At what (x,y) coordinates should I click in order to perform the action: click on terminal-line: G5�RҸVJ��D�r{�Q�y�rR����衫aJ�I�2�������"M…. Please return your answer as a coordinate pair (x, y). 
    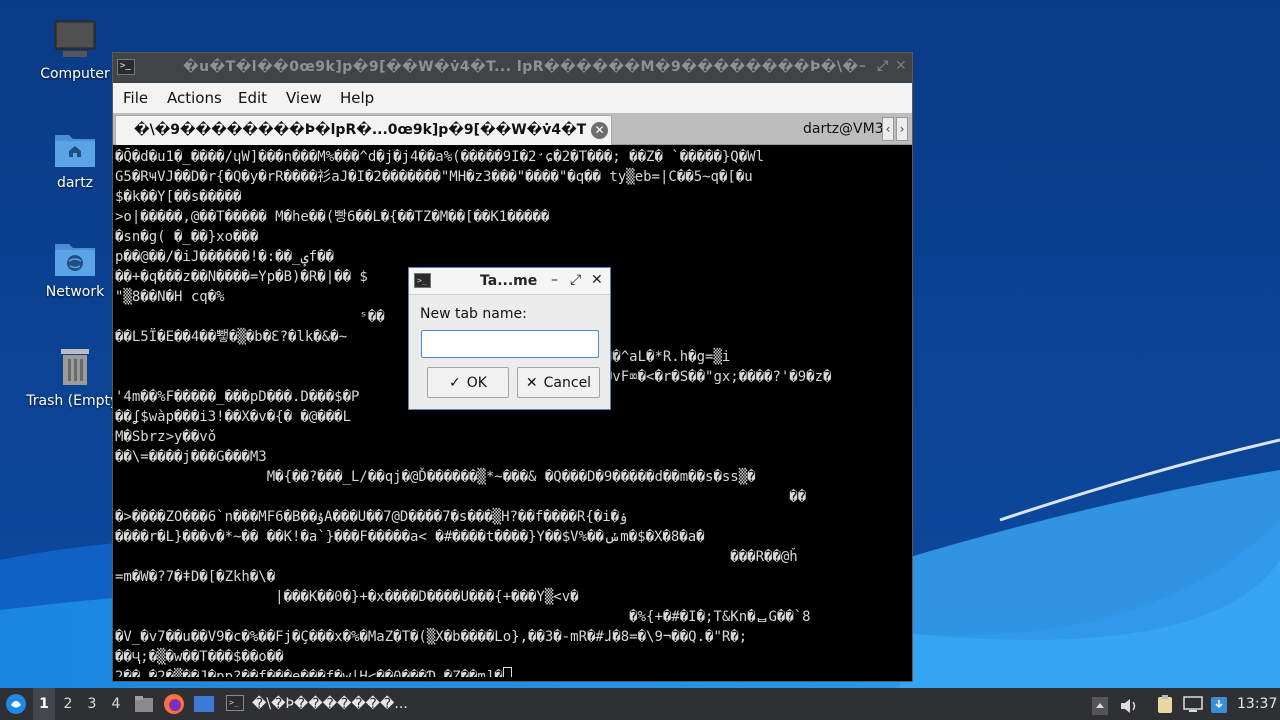
    Looking at the image, I should click on (434, 177).